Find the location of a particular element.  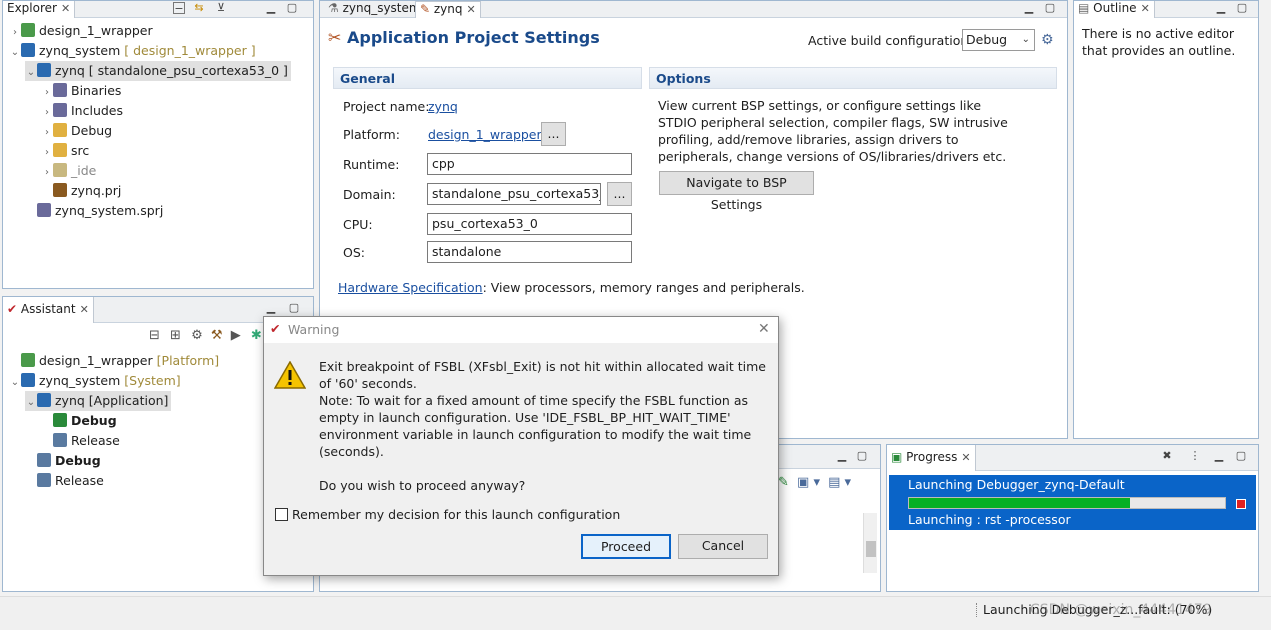

settings-icon: ⚙ is located at coordinates (197, 335).